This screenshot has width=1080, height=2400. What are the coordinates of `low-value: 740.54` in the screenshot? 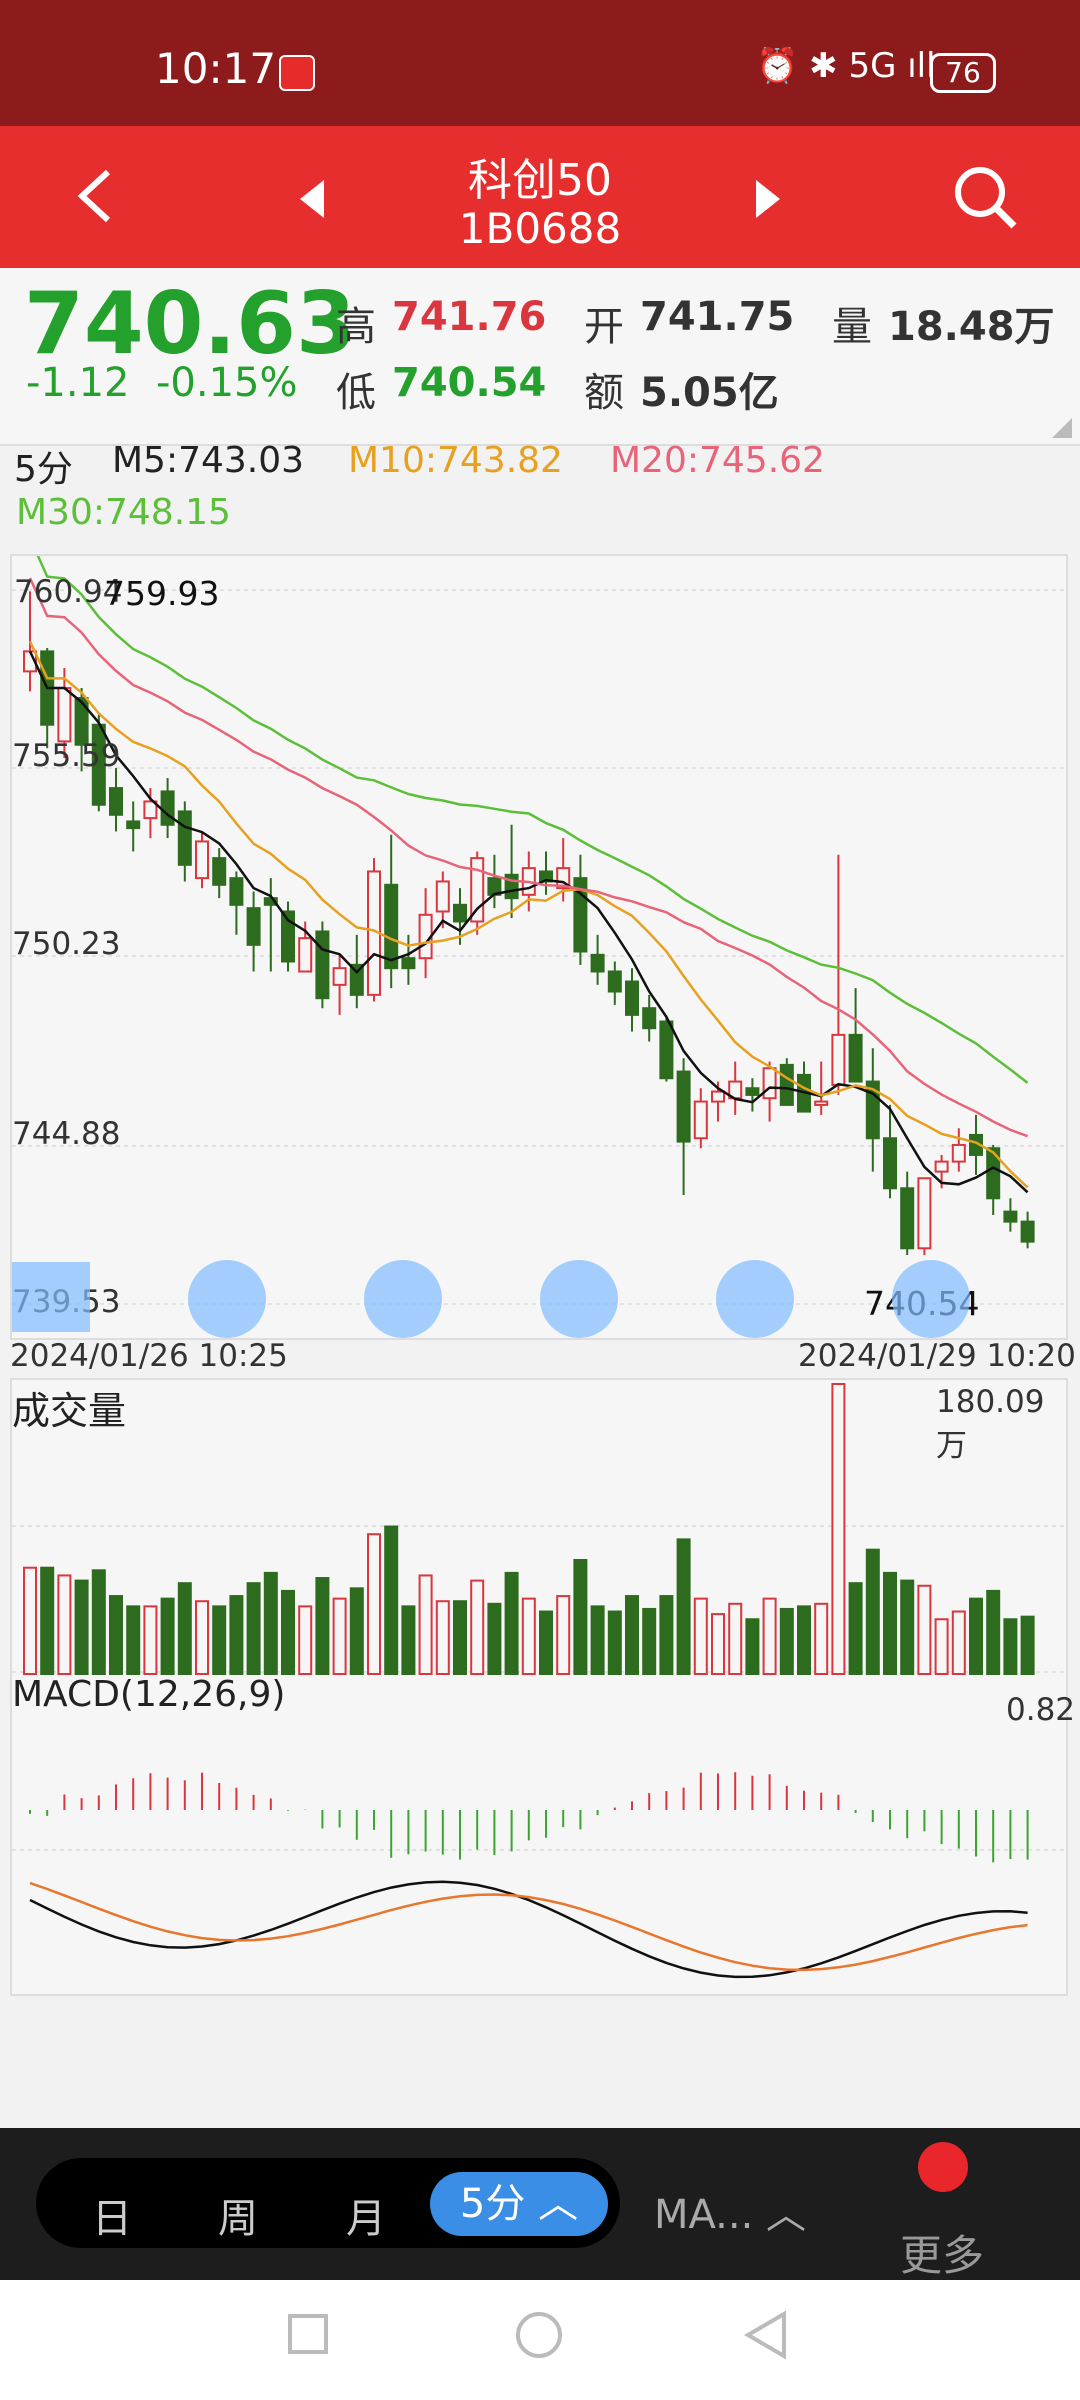 It's located at (469, 383).